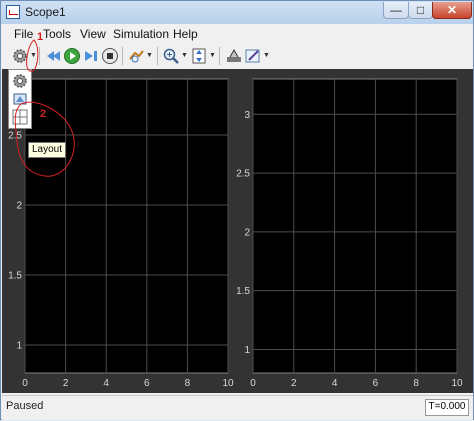 Image resolution: width=474 pixels, height=421 pixels. I want to click on menu-file: File, so click(23, 34).